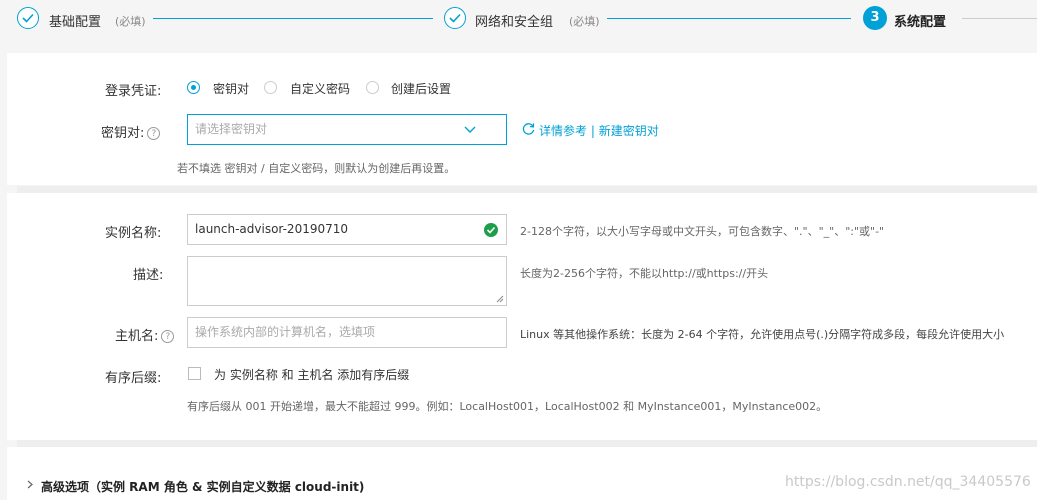 Image resolution: width=1037 pixels, height=500 pixels. I want to click on step-1-check-icon, so click(28, 18).